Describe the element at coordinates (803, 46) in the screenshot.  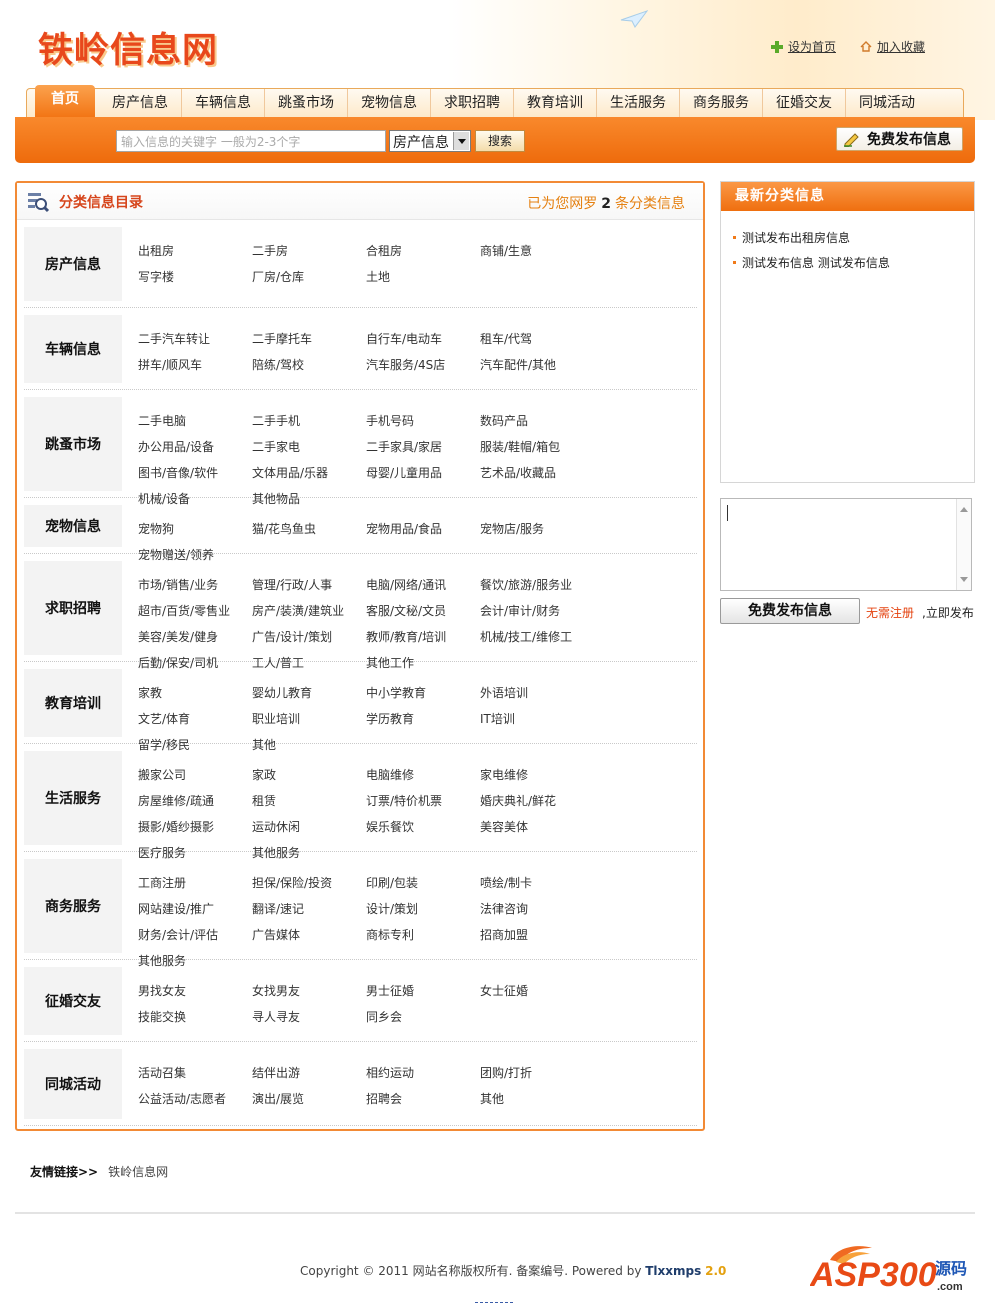
I see `set-home-link: 设为首页` at that location.